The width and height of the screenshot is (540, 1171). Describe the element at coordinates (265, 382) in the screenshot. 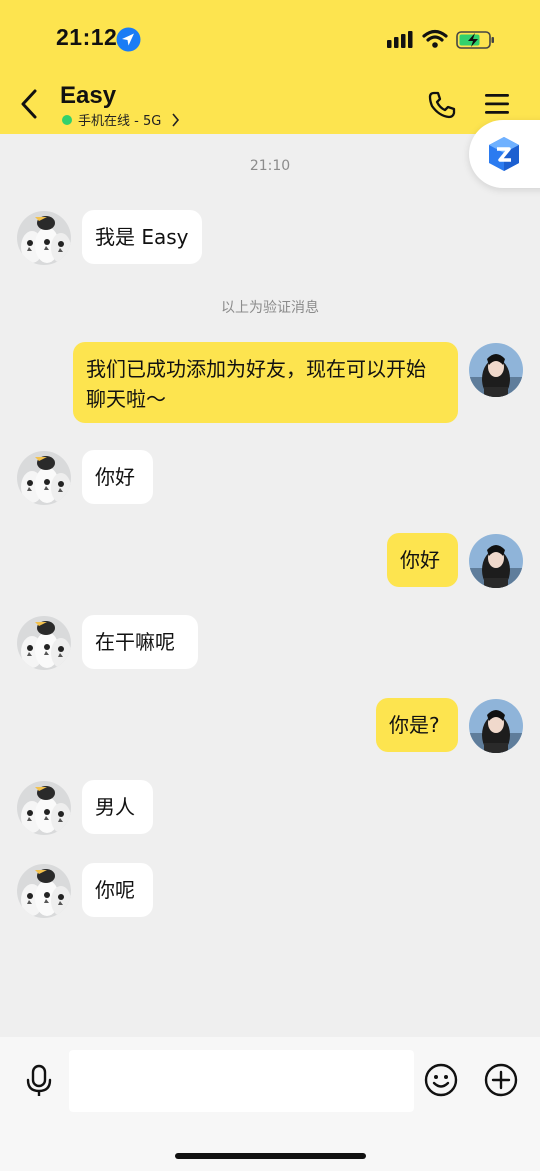

I see `message-bubble-outgoing: 我们已成功添加为好友，现在可以开始聊天啦～` at that location.